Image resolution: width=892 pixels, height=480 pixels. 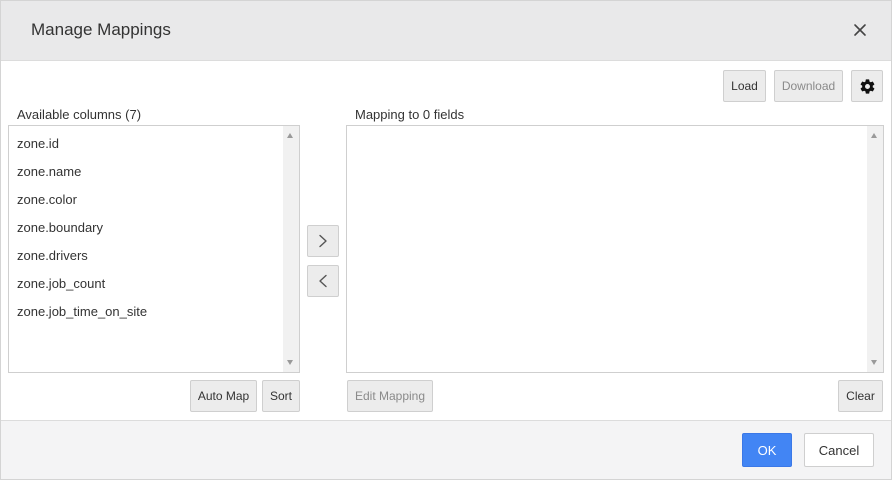 I want to click on list-item: zone.id, so click(x=82, y=149).